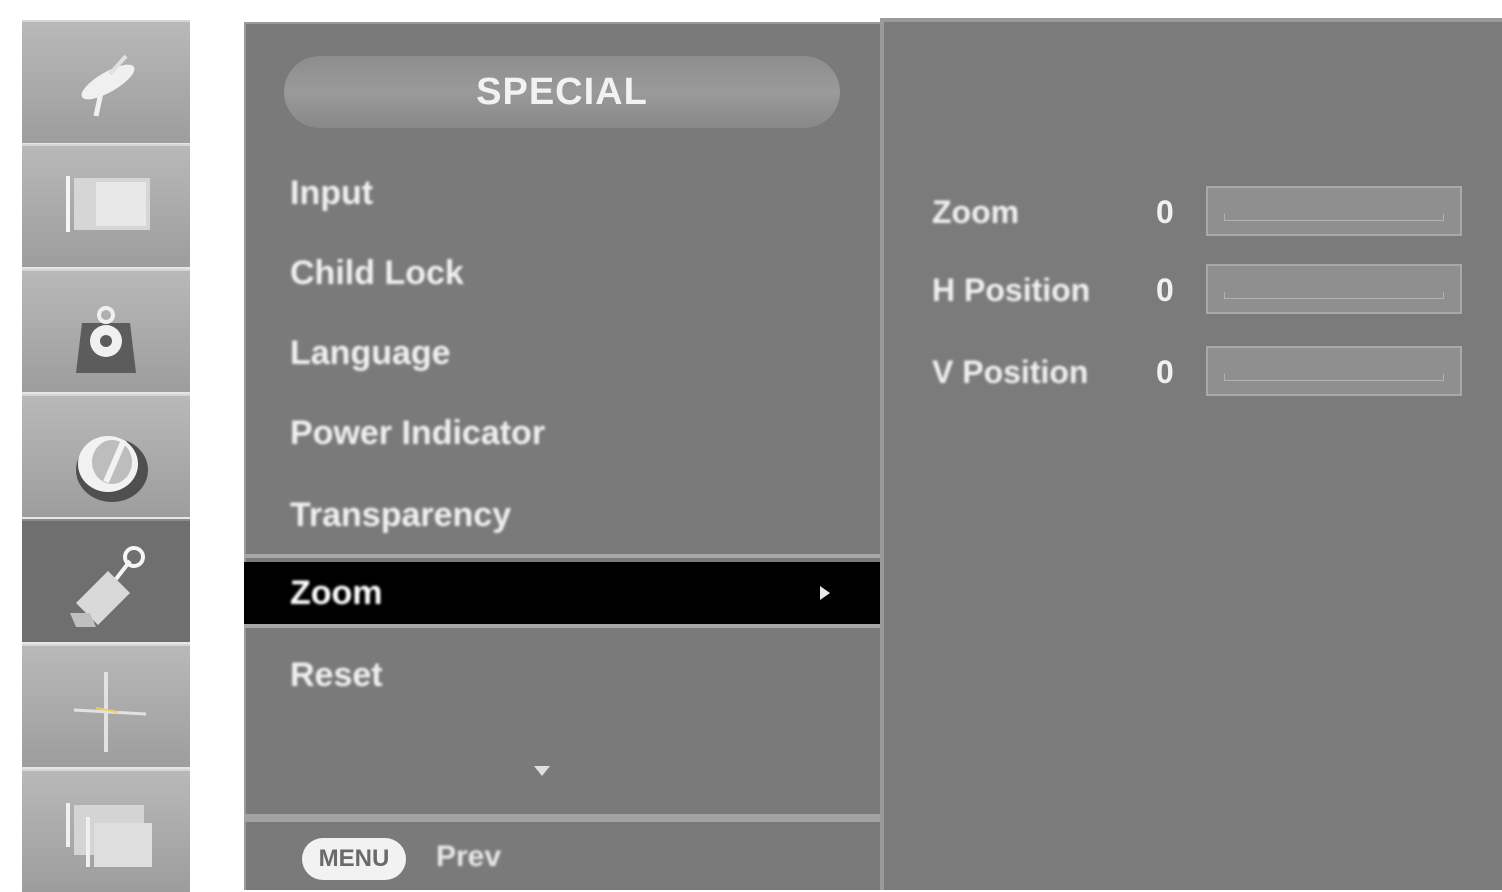  I want to click on menu-item-label: Input, so click(332, 193).